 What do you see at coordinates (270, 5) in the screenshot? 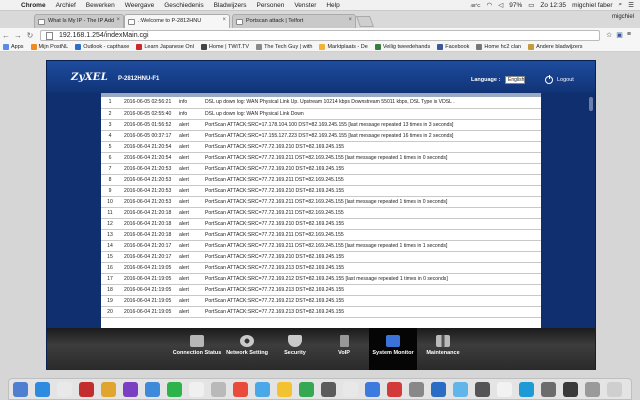
I see `menu-personen: Personen` at bounding box center [270, 5].